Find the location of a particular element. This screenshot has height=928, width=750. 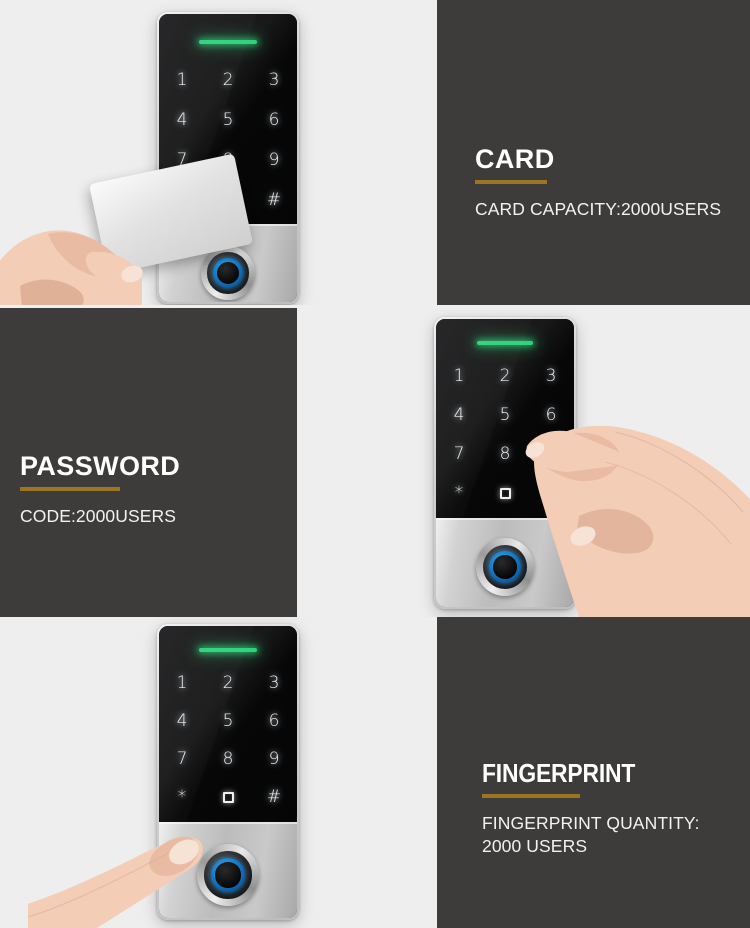

panel-password-text: PASSWORD CODE:2000USERS is located at coordinates (148, 462).